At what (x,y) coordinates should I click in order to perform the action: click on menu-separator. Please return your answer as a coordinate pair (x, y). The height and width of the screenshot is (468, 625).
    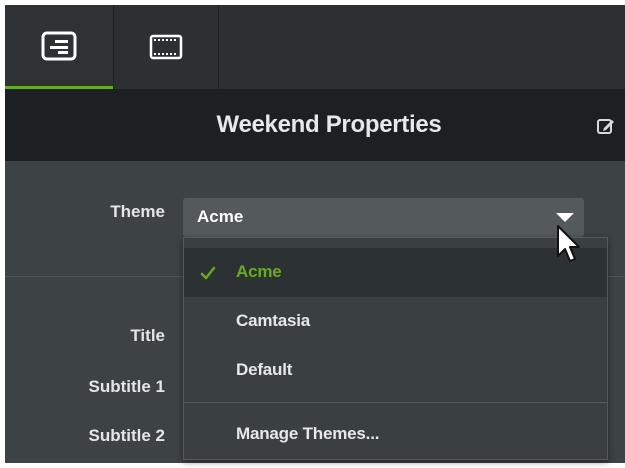
    Looking at the image, I should click on (395, 402).